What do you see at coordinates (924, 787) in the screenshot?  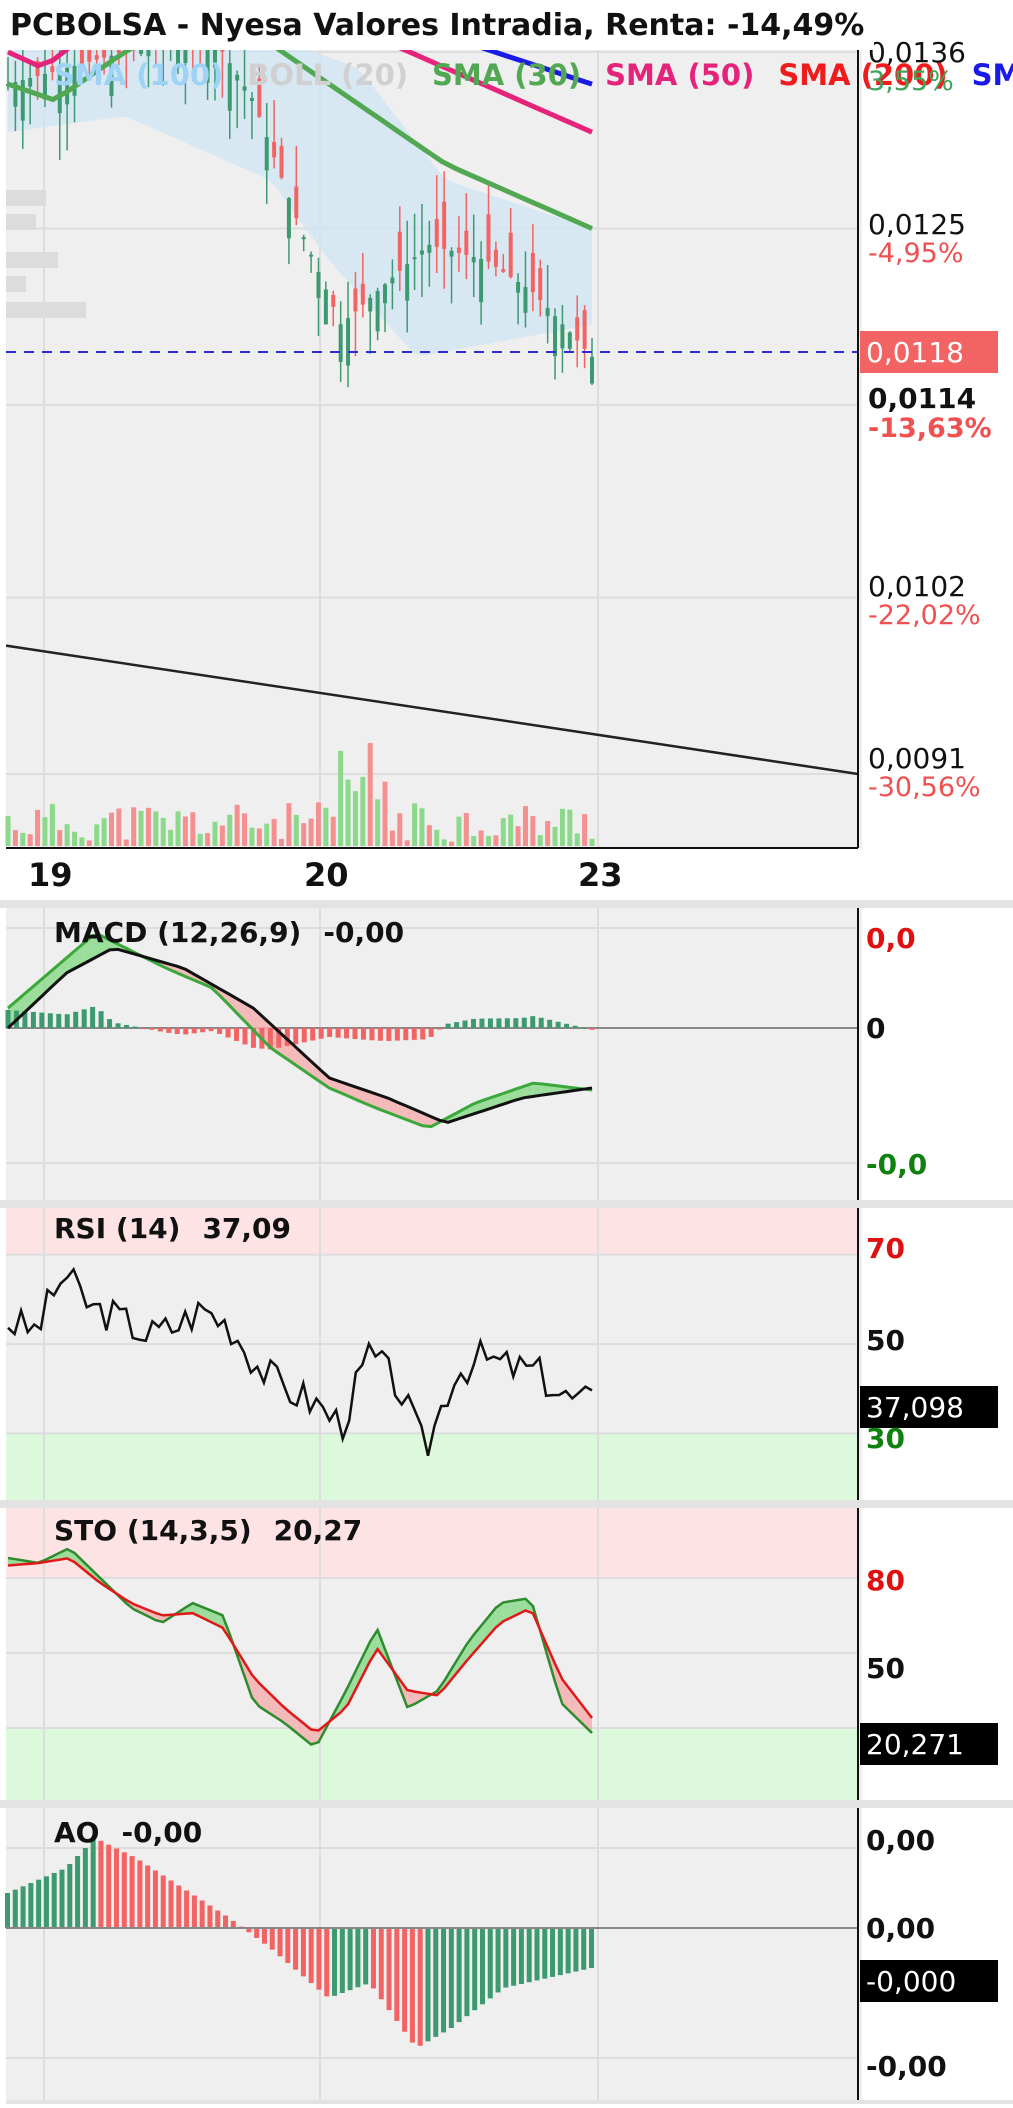 I see `price-pct-4: -30,56%` at bounding box center [924, 787].